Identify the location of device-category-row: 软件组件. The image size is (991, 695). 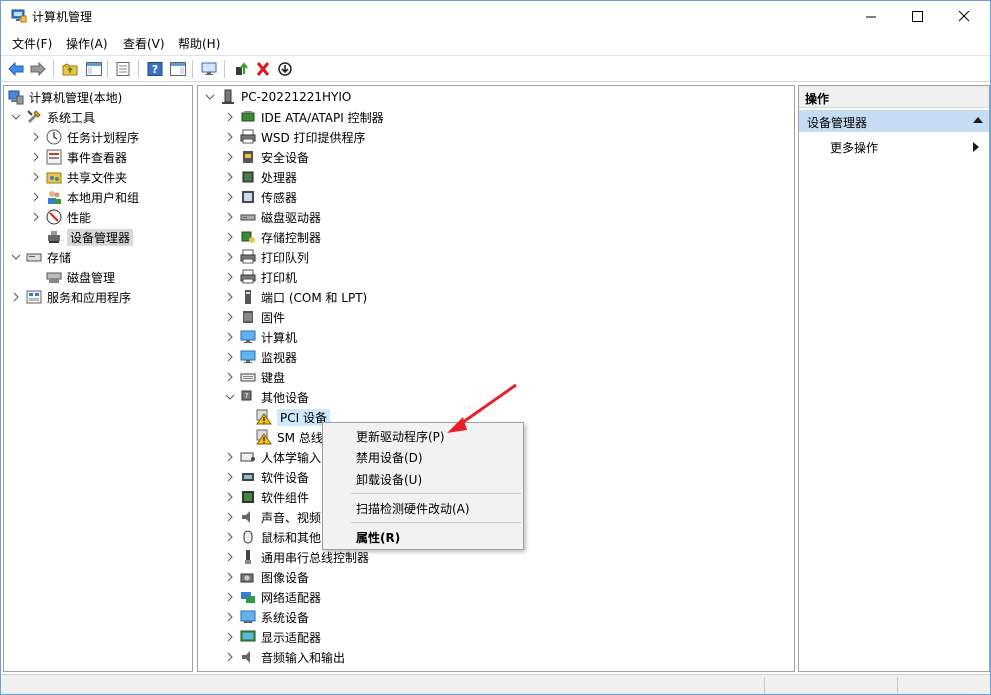
(266, 497).